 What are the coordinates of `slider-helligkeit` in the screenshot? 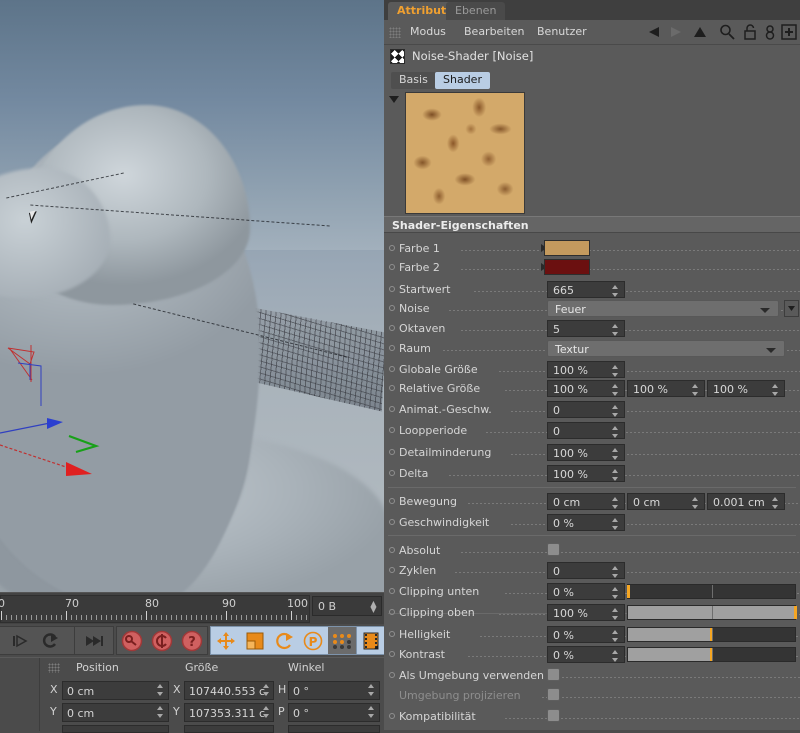 It's located at (711, 634).